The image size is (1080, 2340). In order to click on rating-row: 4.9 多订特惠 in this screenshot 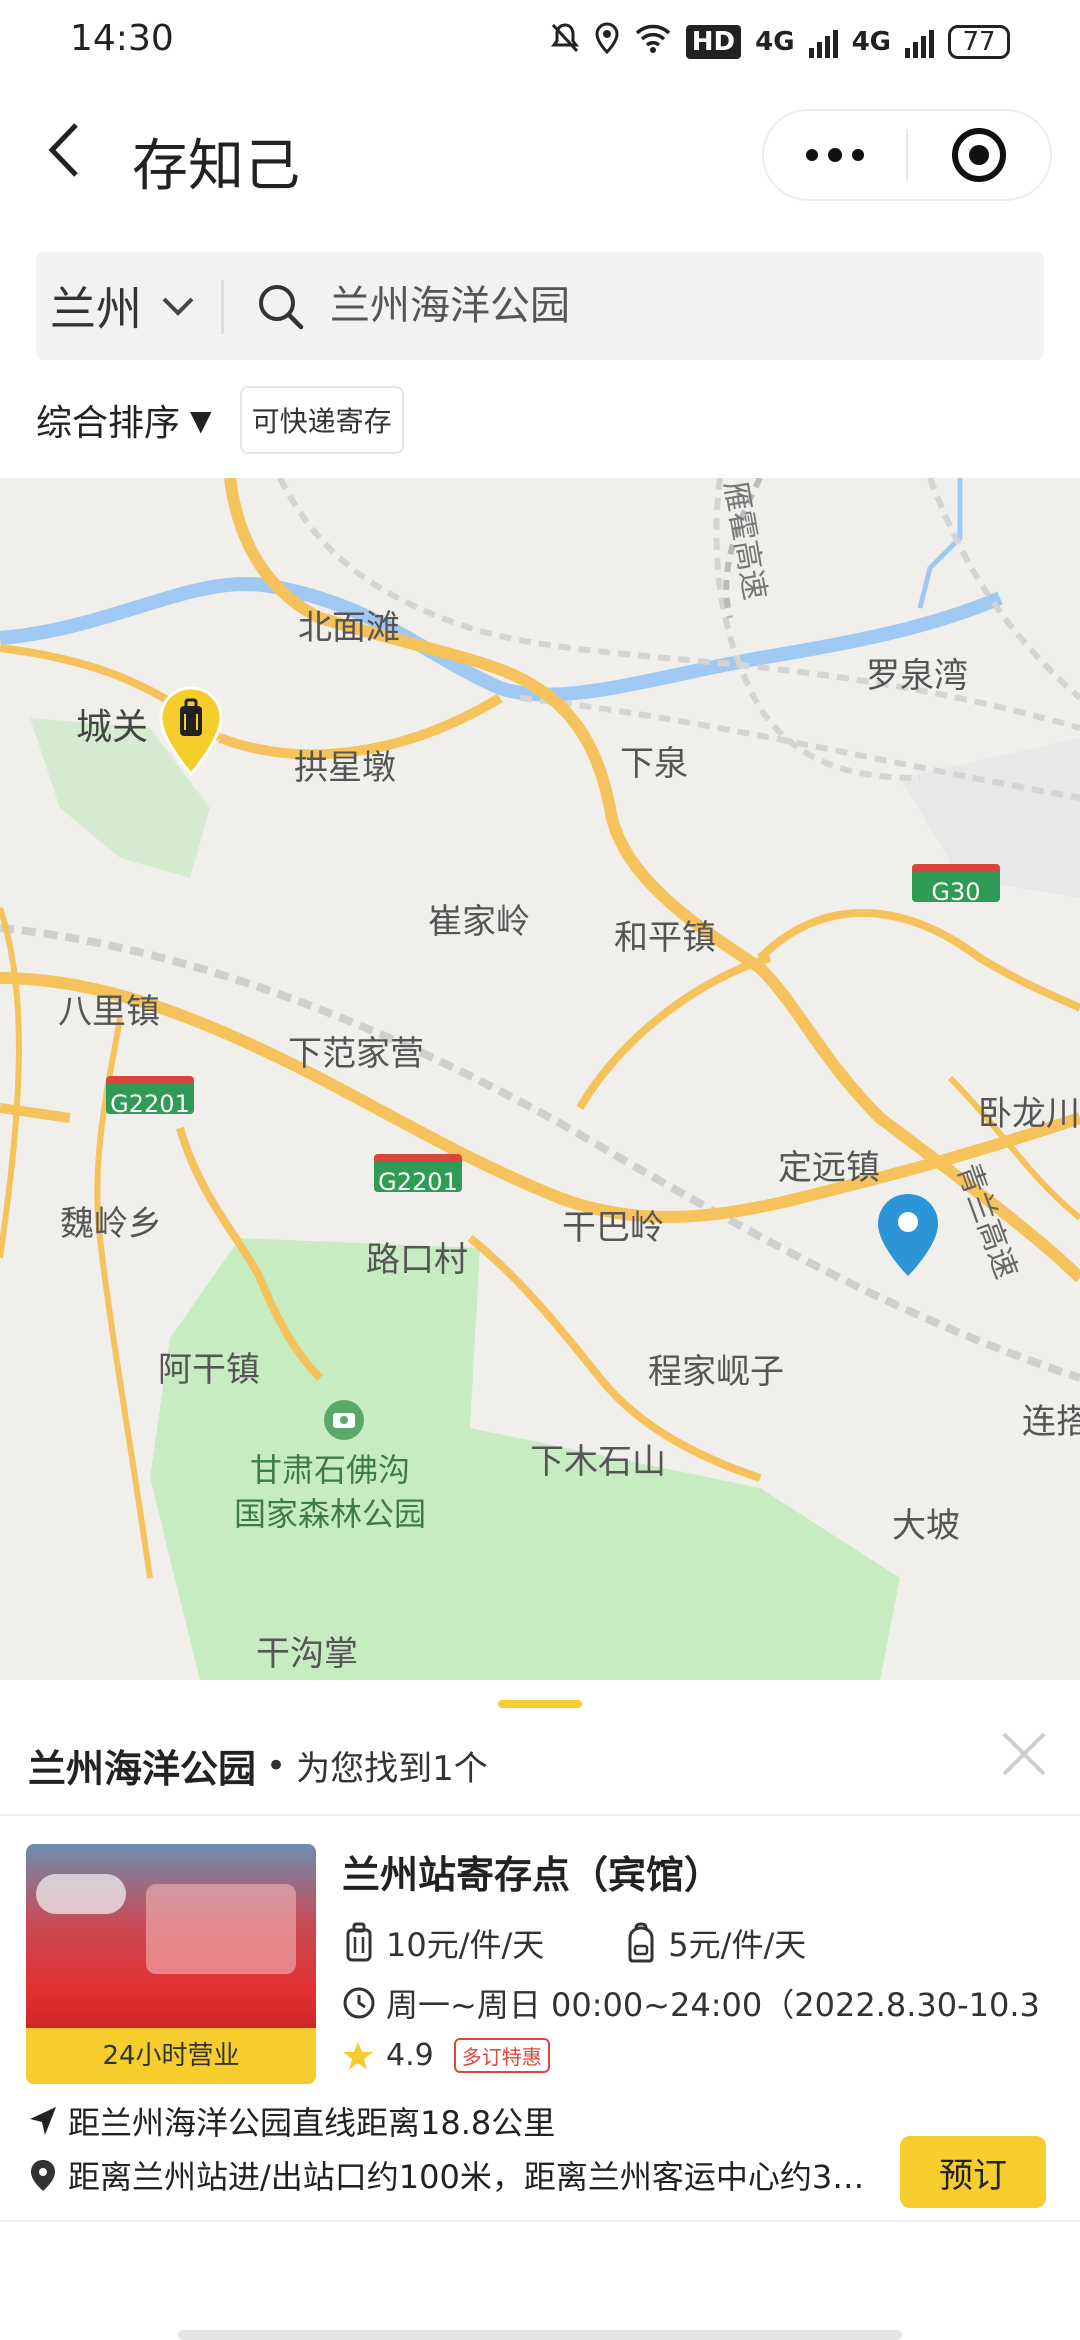, I will do `click(446, 2055)`.